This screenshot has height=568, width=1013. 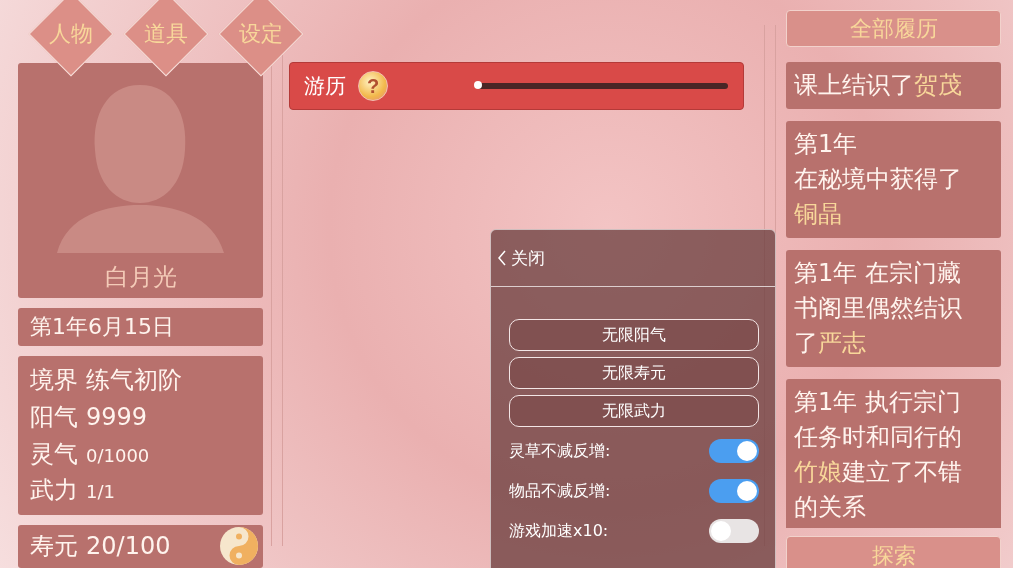 What do you see at coordinates (128, 546) in the screenshot?
I see `stat-value: 20/100` at bounding box center [128, 546].